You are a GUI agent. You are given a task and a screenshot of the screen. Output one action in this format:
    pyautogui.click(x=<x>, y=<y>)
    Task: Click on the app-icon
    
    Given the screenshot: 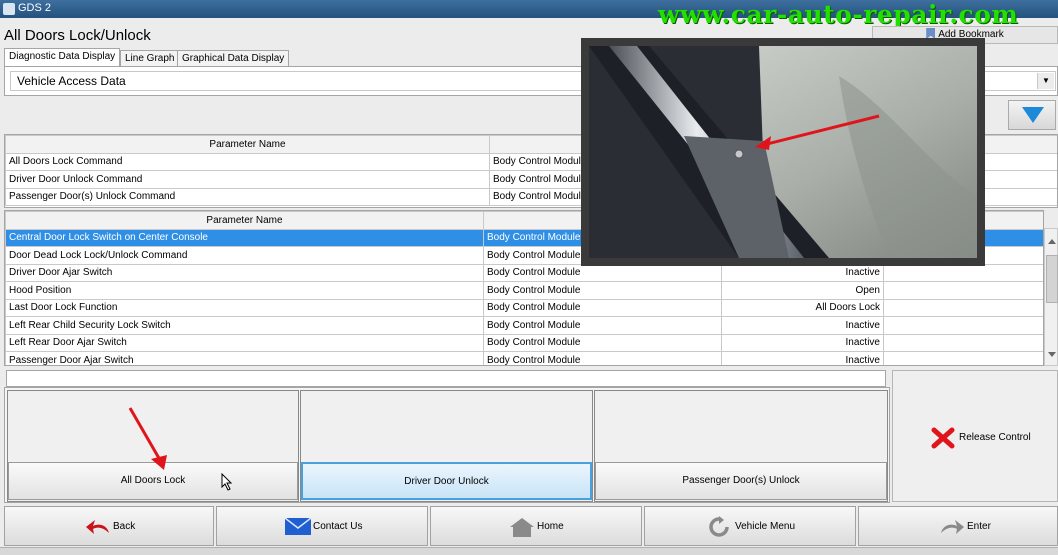 What is the action you would take?
    pyautogui.click(x=9, y=9)
    